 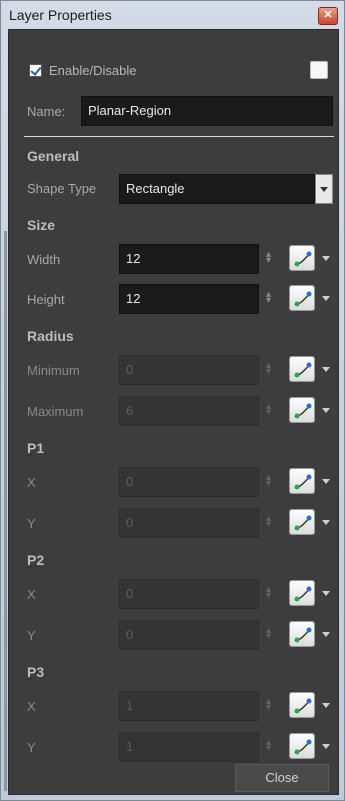 I want to click on p1-y-label: Y, so click(x=31, y=523).